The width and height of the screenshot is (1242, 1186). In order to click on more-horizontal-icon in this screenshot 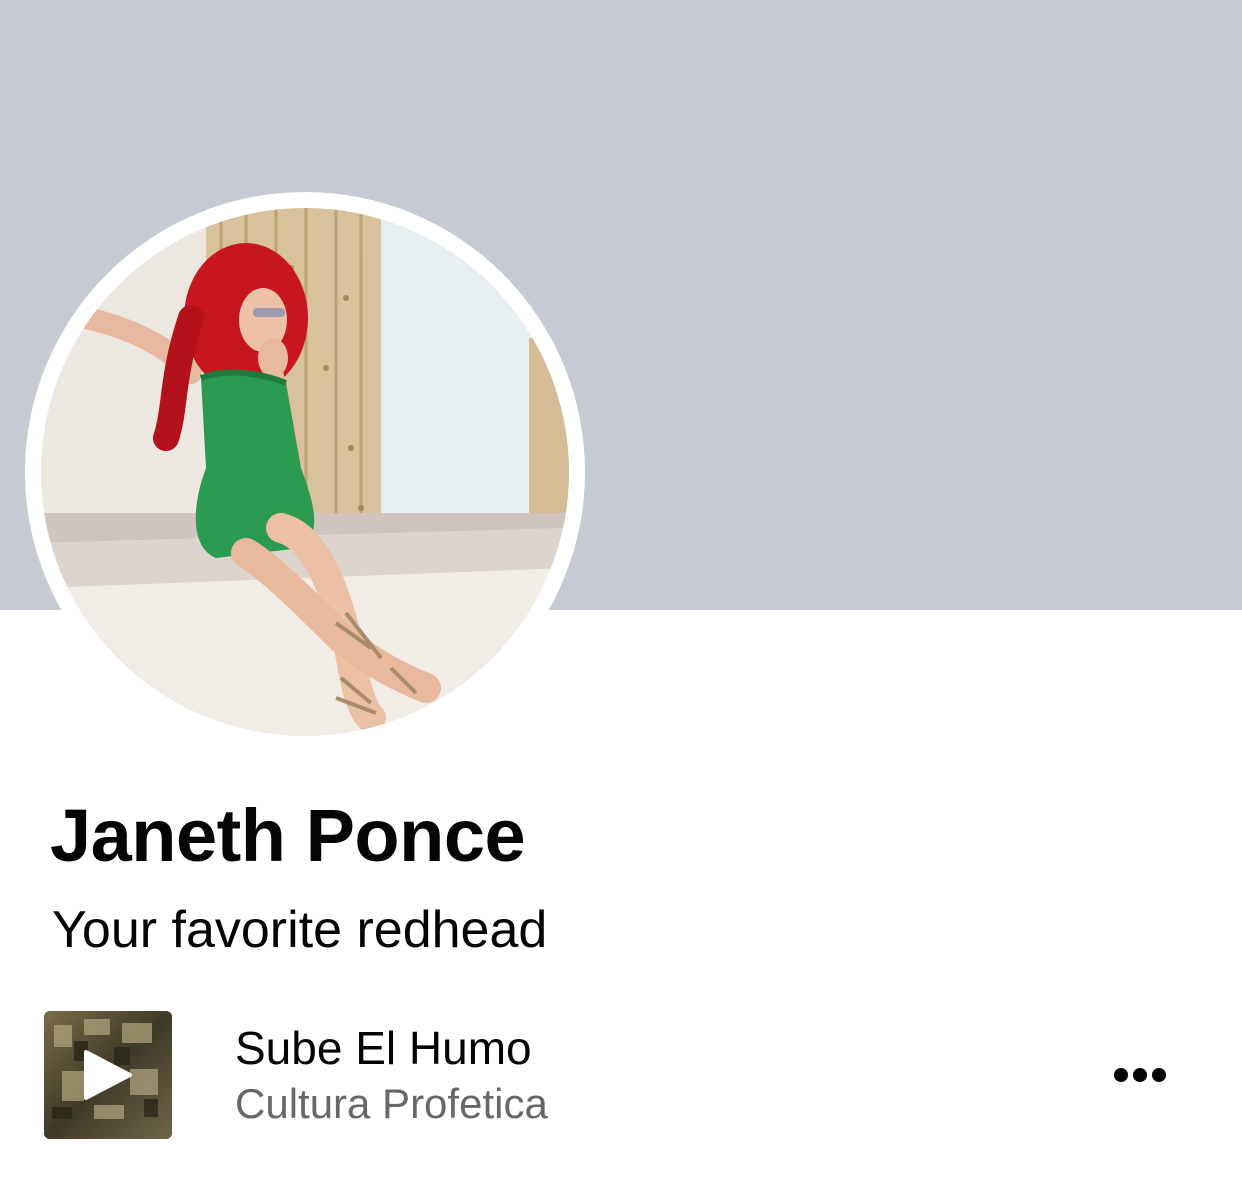, I will do `click(1121, 1075)`.